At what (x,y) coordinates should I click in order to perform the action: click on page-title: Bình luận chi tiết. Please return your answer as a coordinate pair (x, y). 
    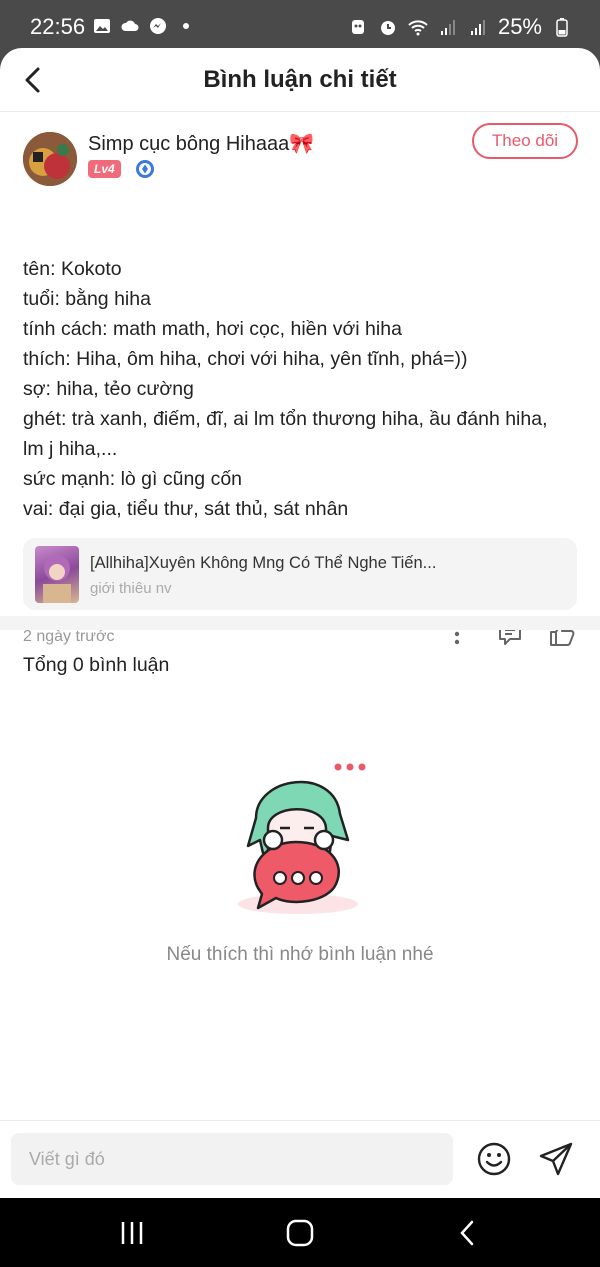
    Looking at the image, I should click on (300, 79).